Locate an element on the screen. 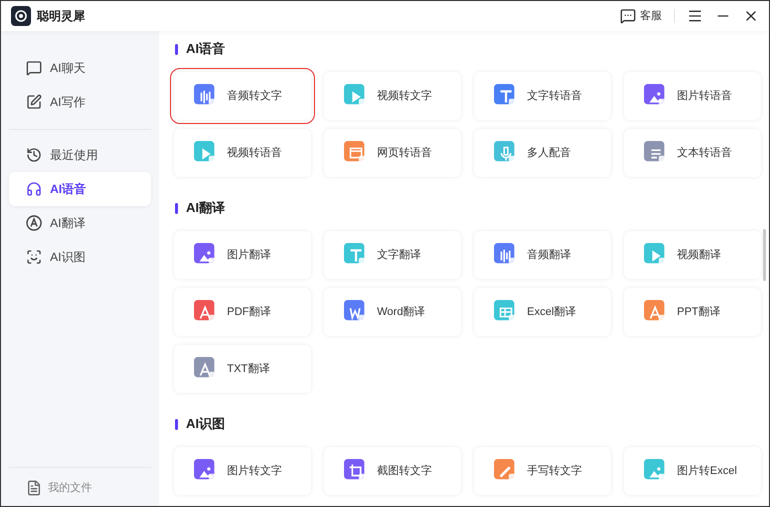  tool-card: 文字转语音 is located at coordinates (542, 96).